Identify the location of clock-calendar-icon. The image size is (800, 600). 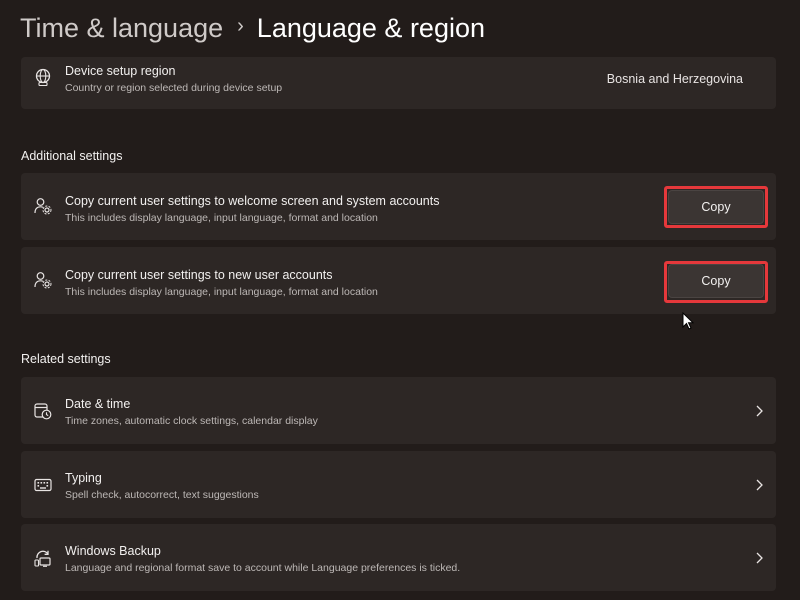
(43, 411).